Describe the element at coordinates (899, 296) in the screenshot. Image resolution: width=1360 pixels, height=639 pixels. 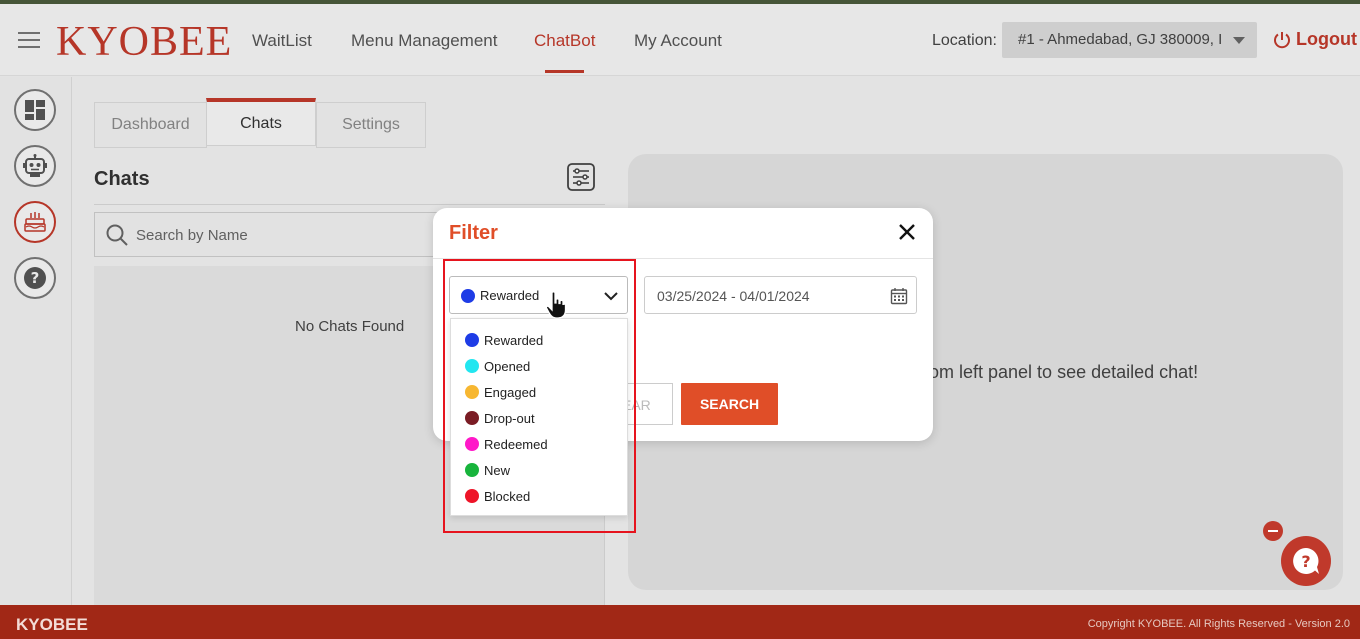
I see `calendar-icon` at that location.